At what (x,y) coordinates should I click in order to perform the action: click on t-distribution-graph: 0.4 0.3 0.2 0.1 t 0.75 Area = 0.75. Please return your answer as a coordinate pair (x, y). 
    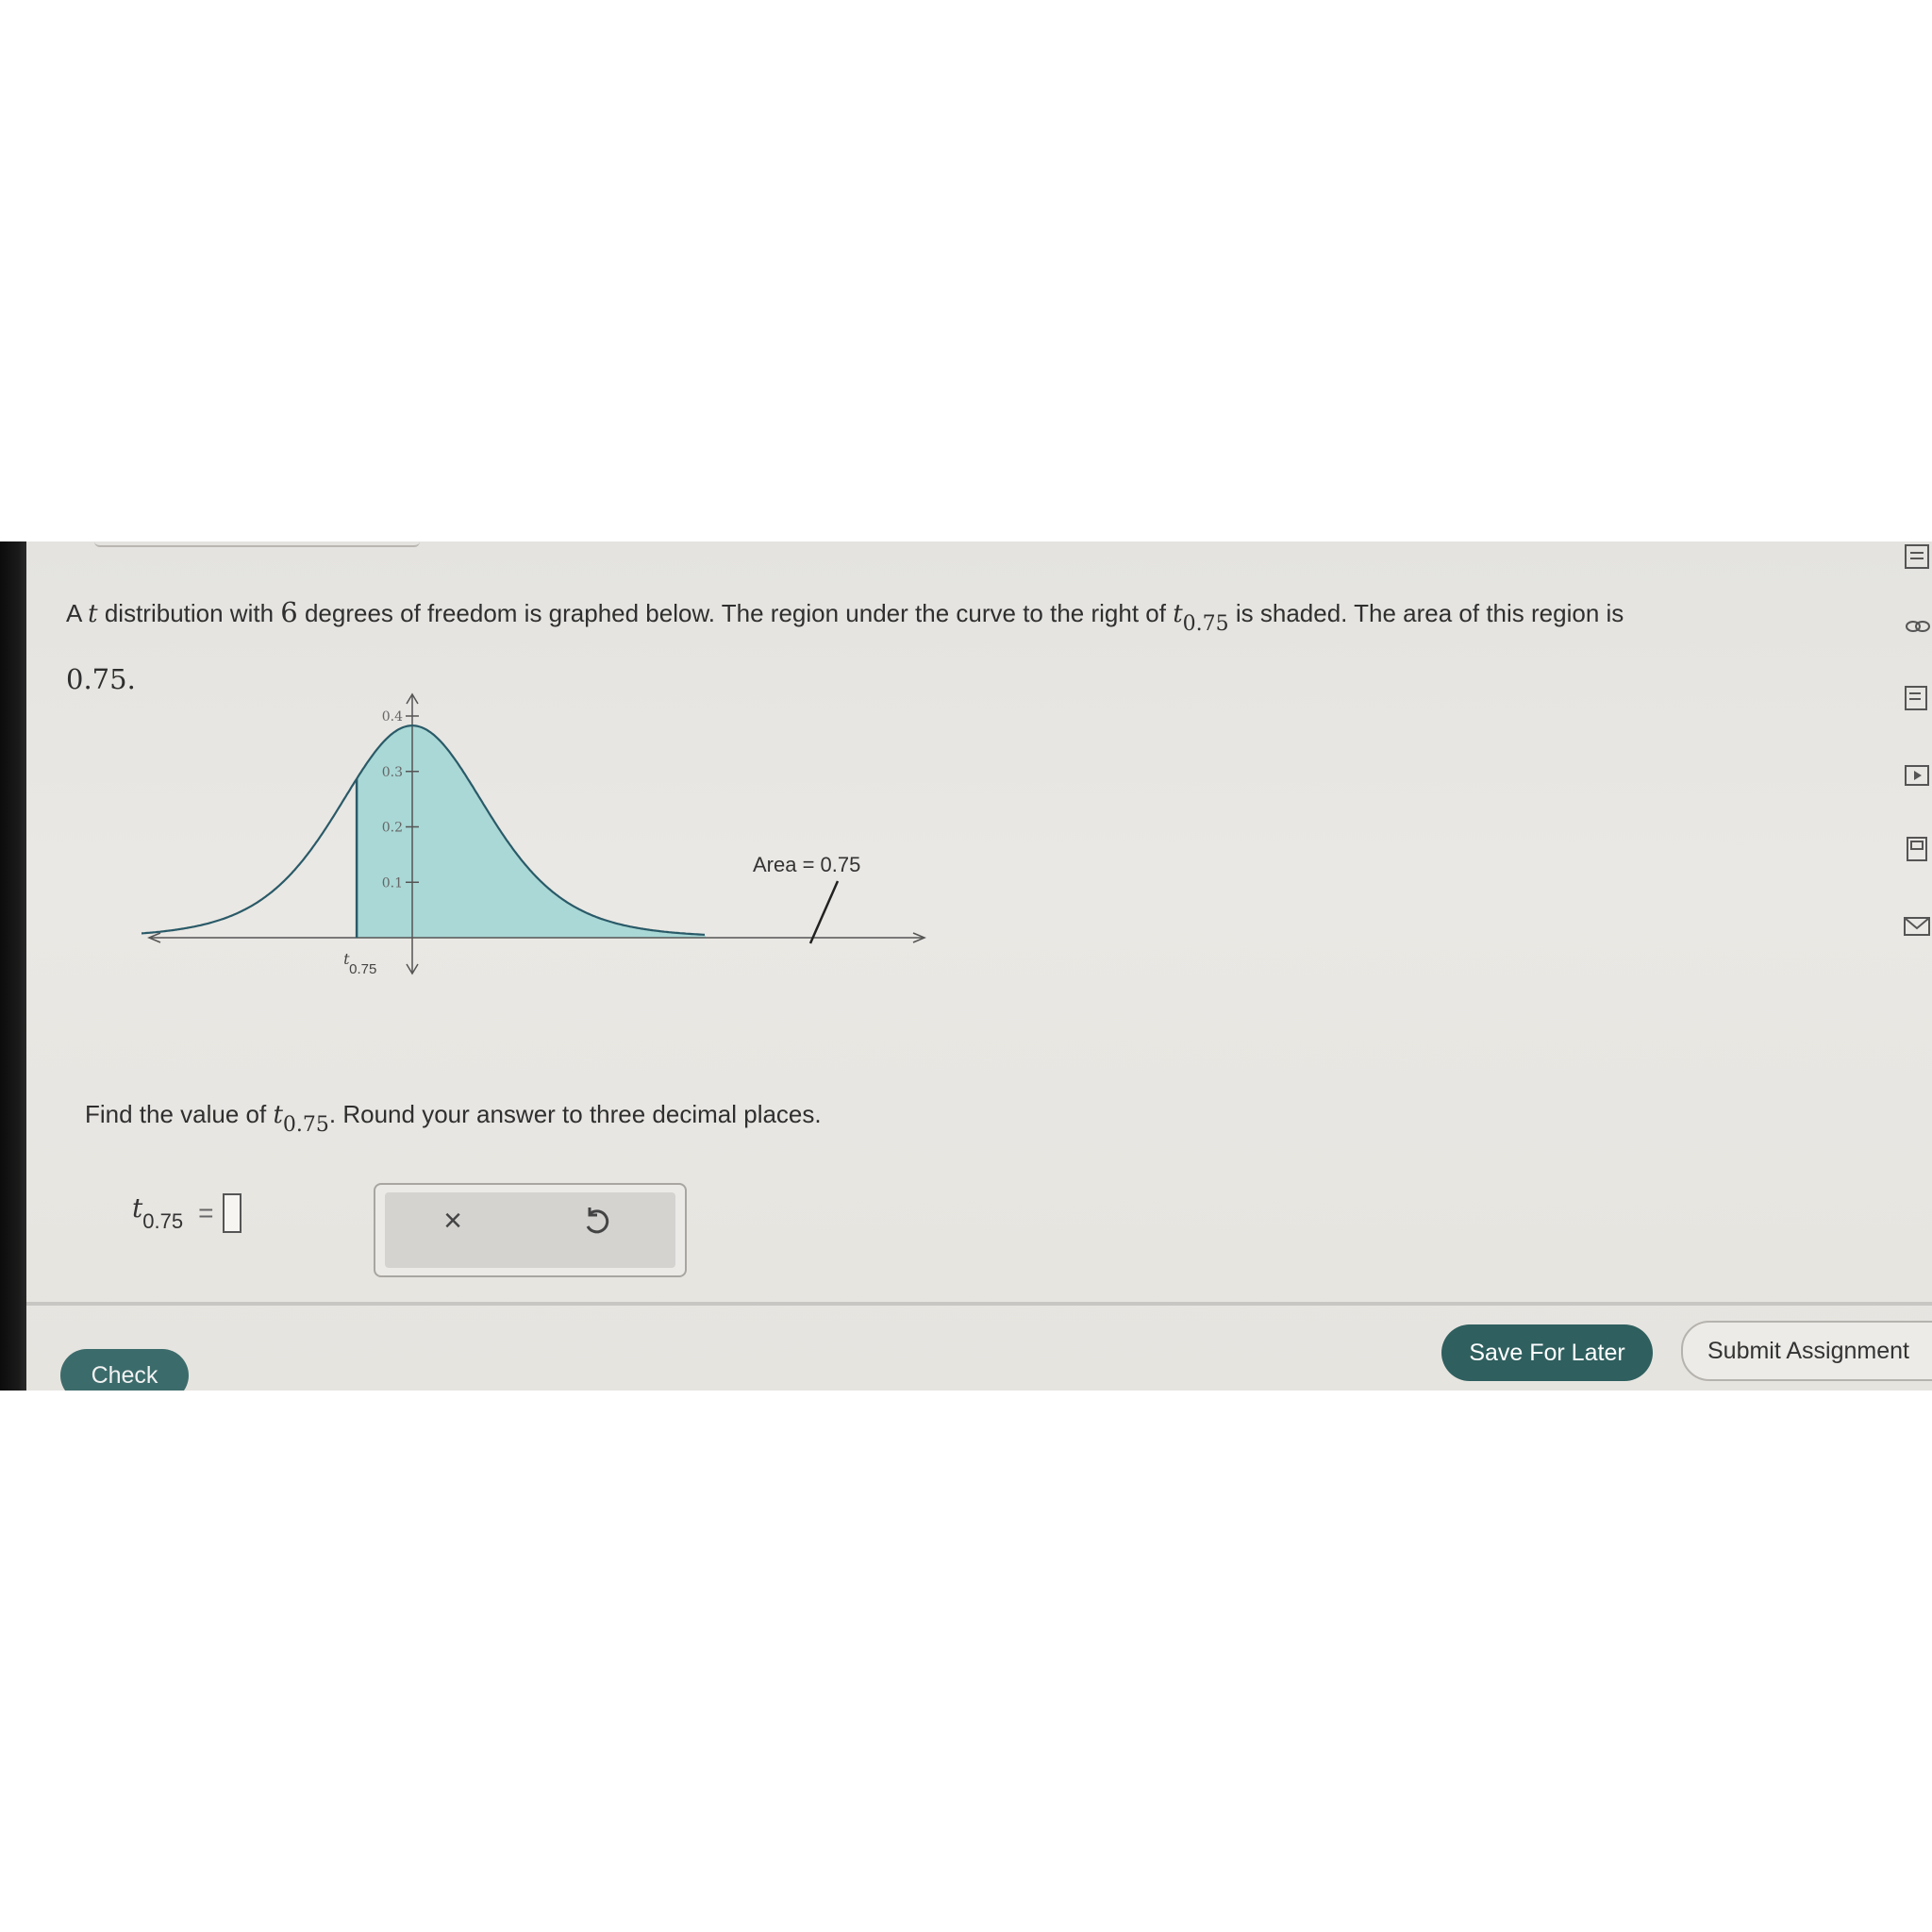
    Looking at the image, I should click on (538, 839).